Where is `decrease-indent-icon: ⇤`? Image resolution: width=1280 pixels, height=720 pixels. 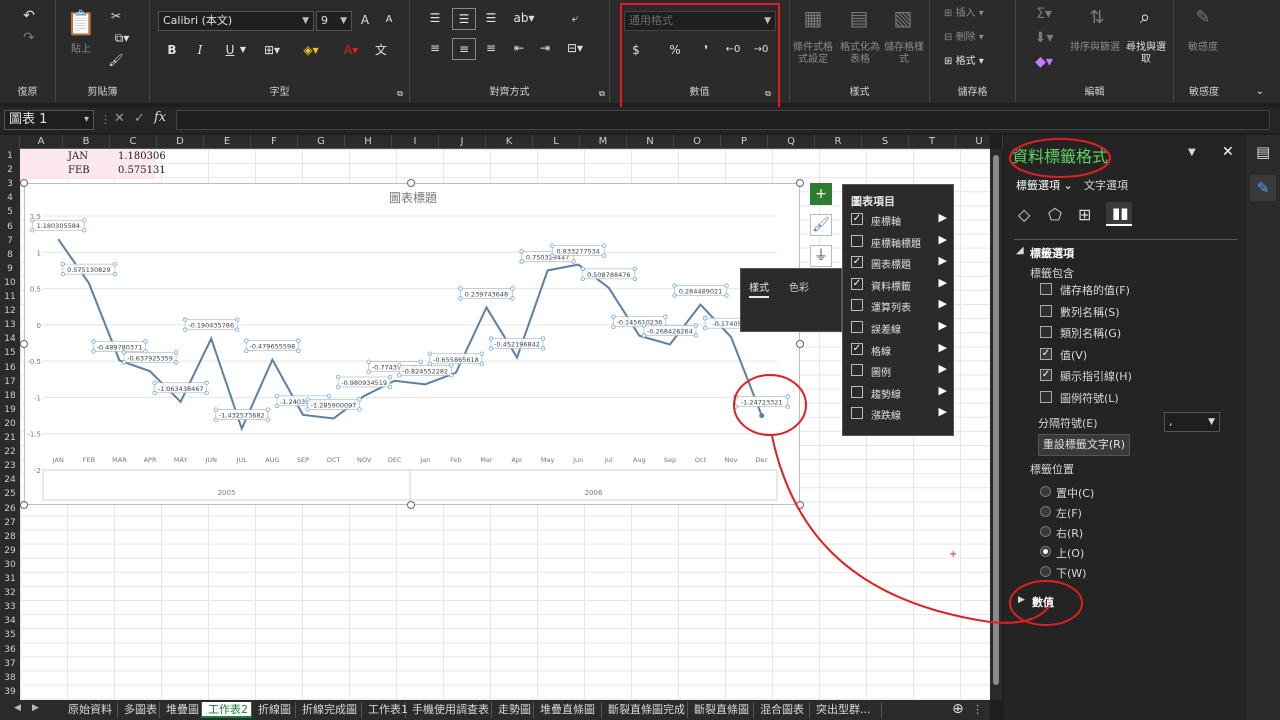
decrease-indent-icon: ⇤ is located at coordinates (519, 49).